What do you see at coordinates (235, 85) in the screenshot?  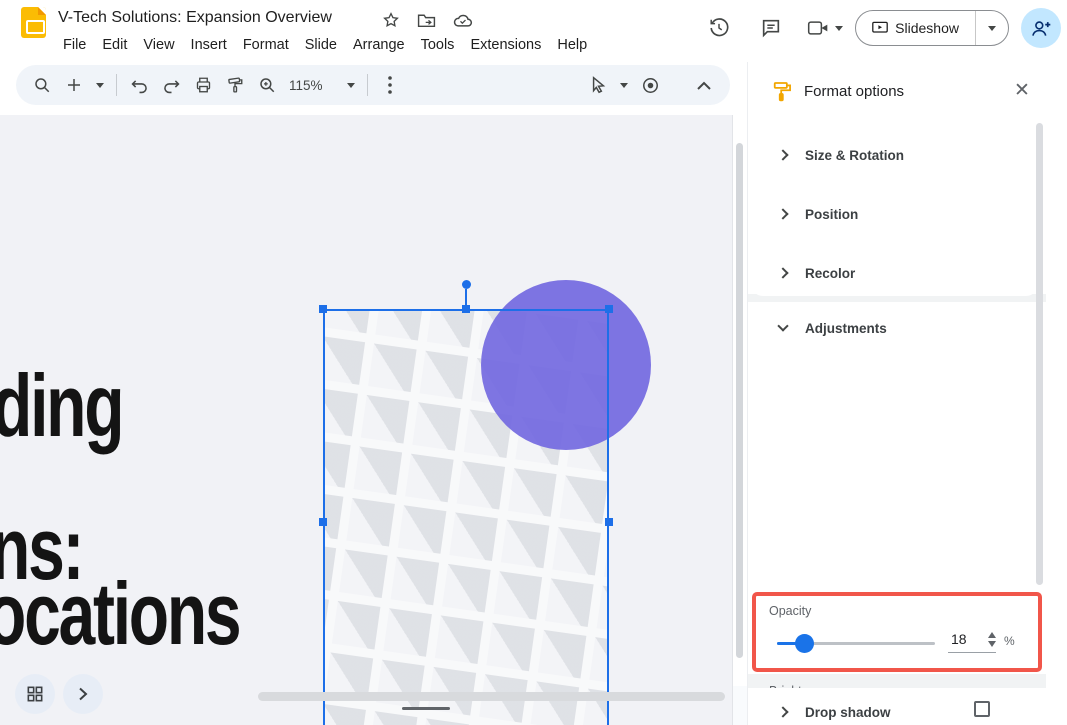 I see `paint-format-icon` at bounding box center [235, 85].